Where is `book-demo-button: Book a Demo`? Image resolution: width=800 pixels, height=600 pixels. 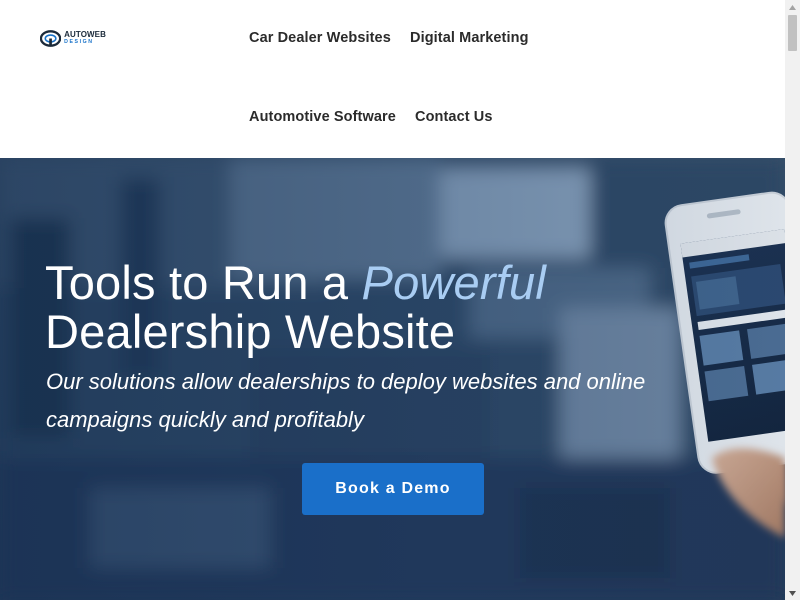 book-demo-button: Book a Demo is located at coordinates (393, 489).